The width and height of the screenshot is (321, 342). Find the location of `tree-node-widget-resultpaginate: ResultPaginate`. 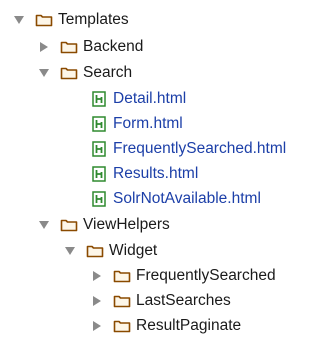

tree-node-widget-resultpaginate: ResultPaginate is located at coordinates (165, 326).